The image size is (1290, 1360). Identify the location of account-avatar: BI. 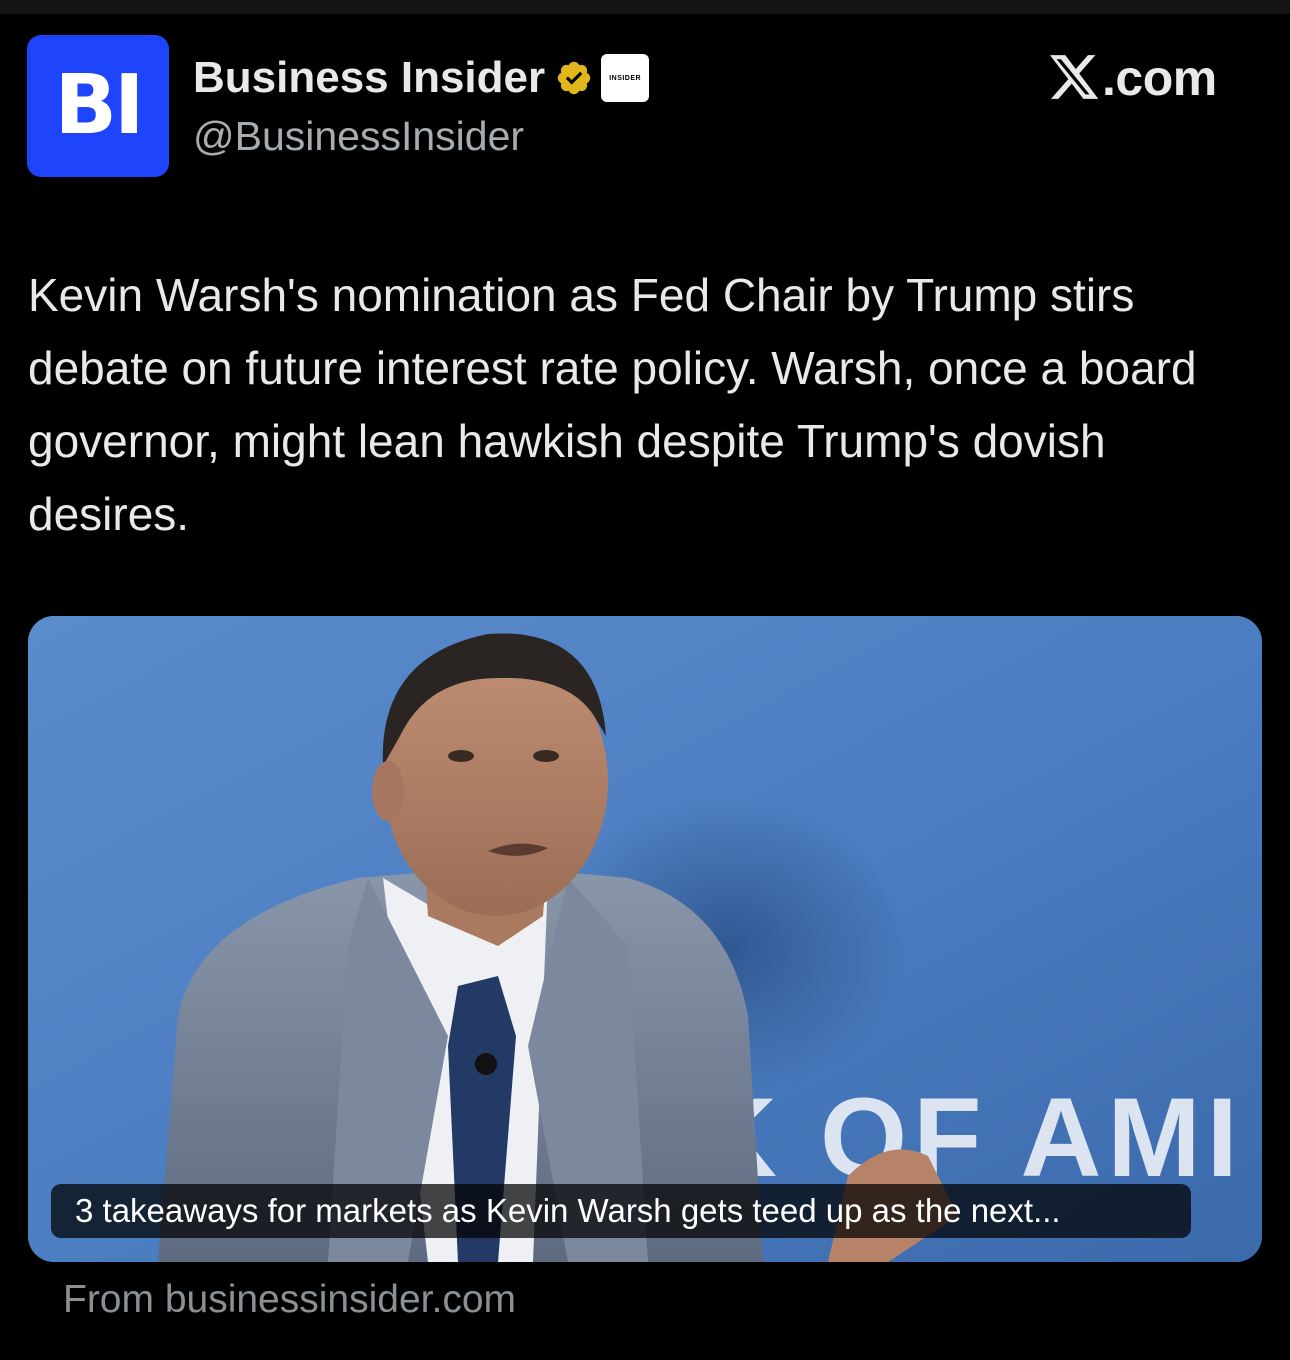
(98, 106).